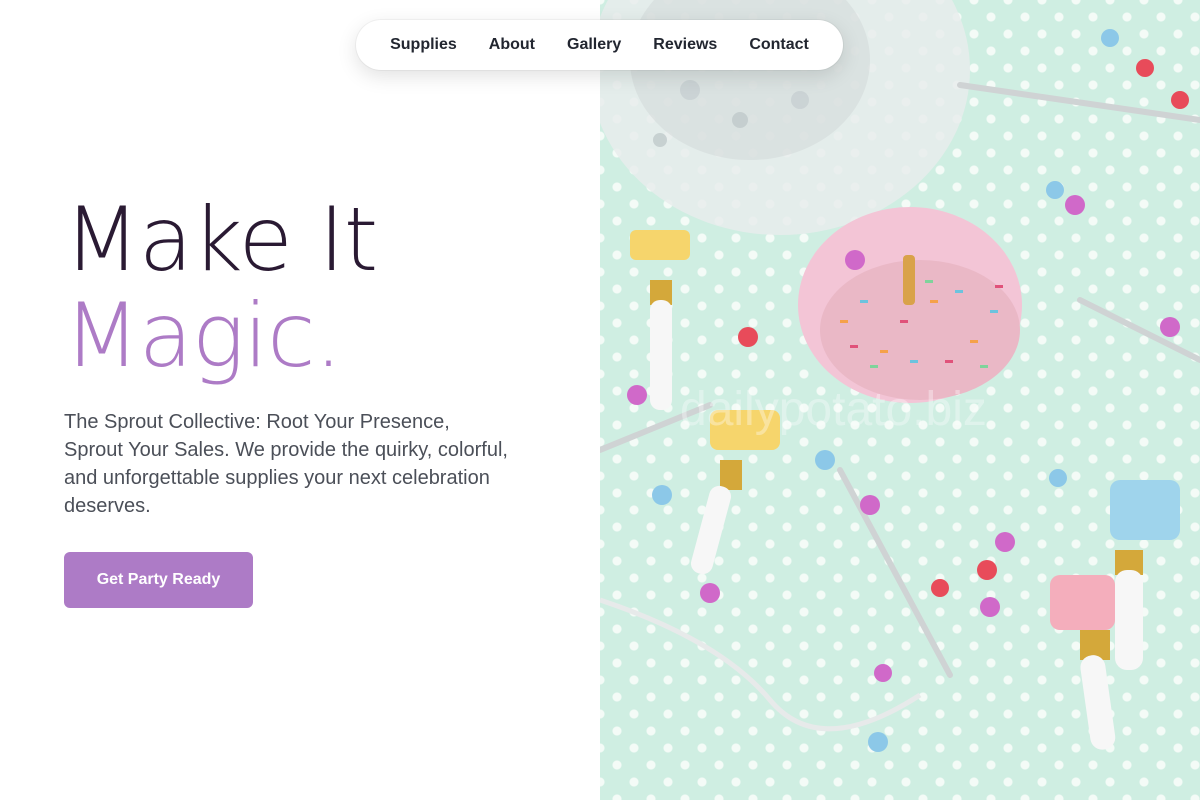 The width and height of the screenshot is (1200, 800). I want to click on party-blower-blue, so click(1145, 575).